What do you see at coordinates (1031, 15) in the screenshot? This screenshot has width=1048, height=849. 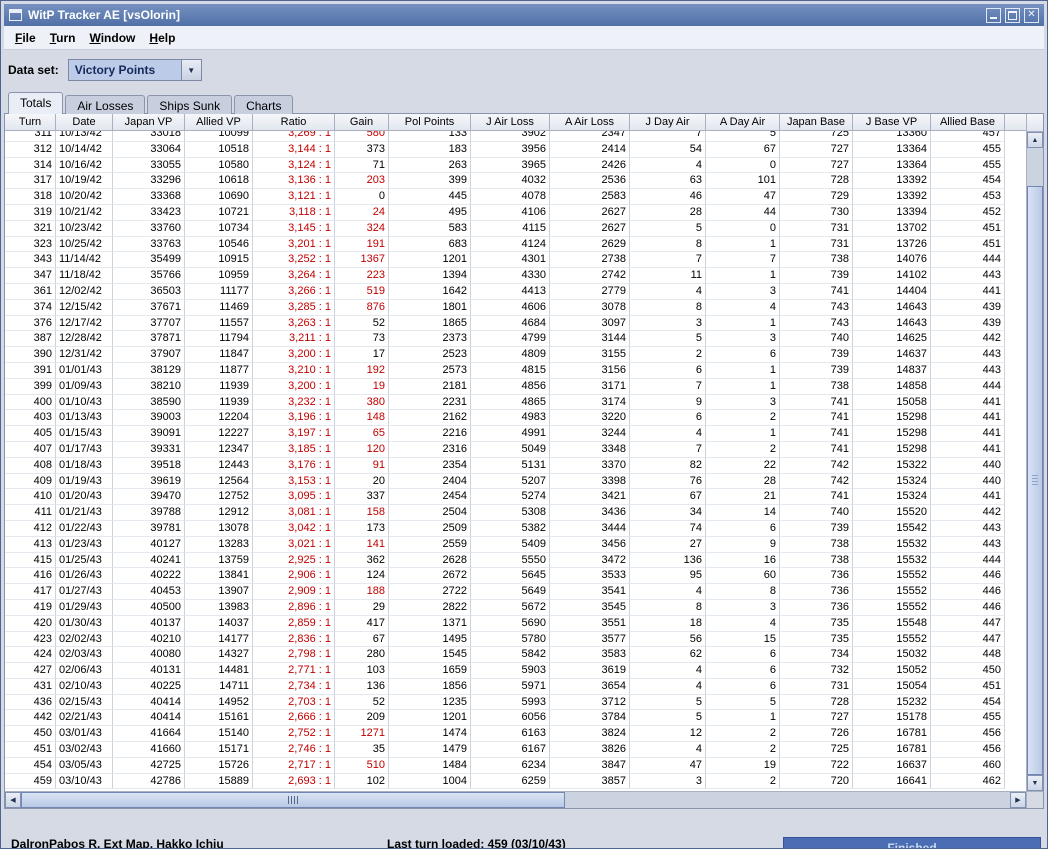 I see `close-icon: ✕` at bounding box center [1031, 15].